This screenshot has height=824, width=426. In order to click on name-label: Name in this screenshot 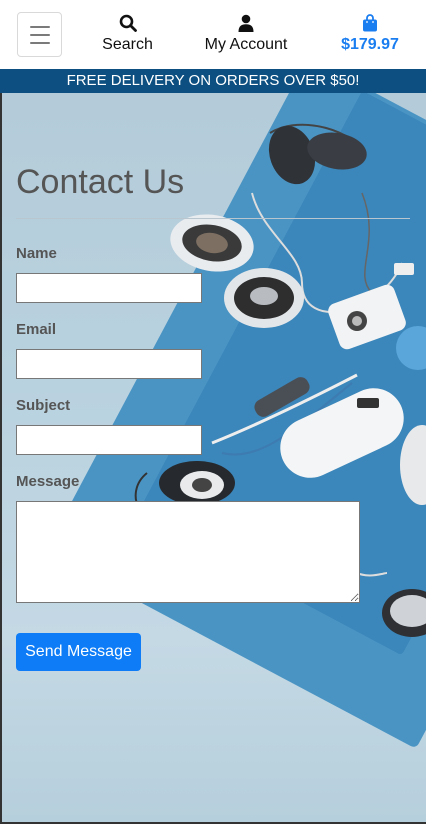, I will do `click(36, 253)`.